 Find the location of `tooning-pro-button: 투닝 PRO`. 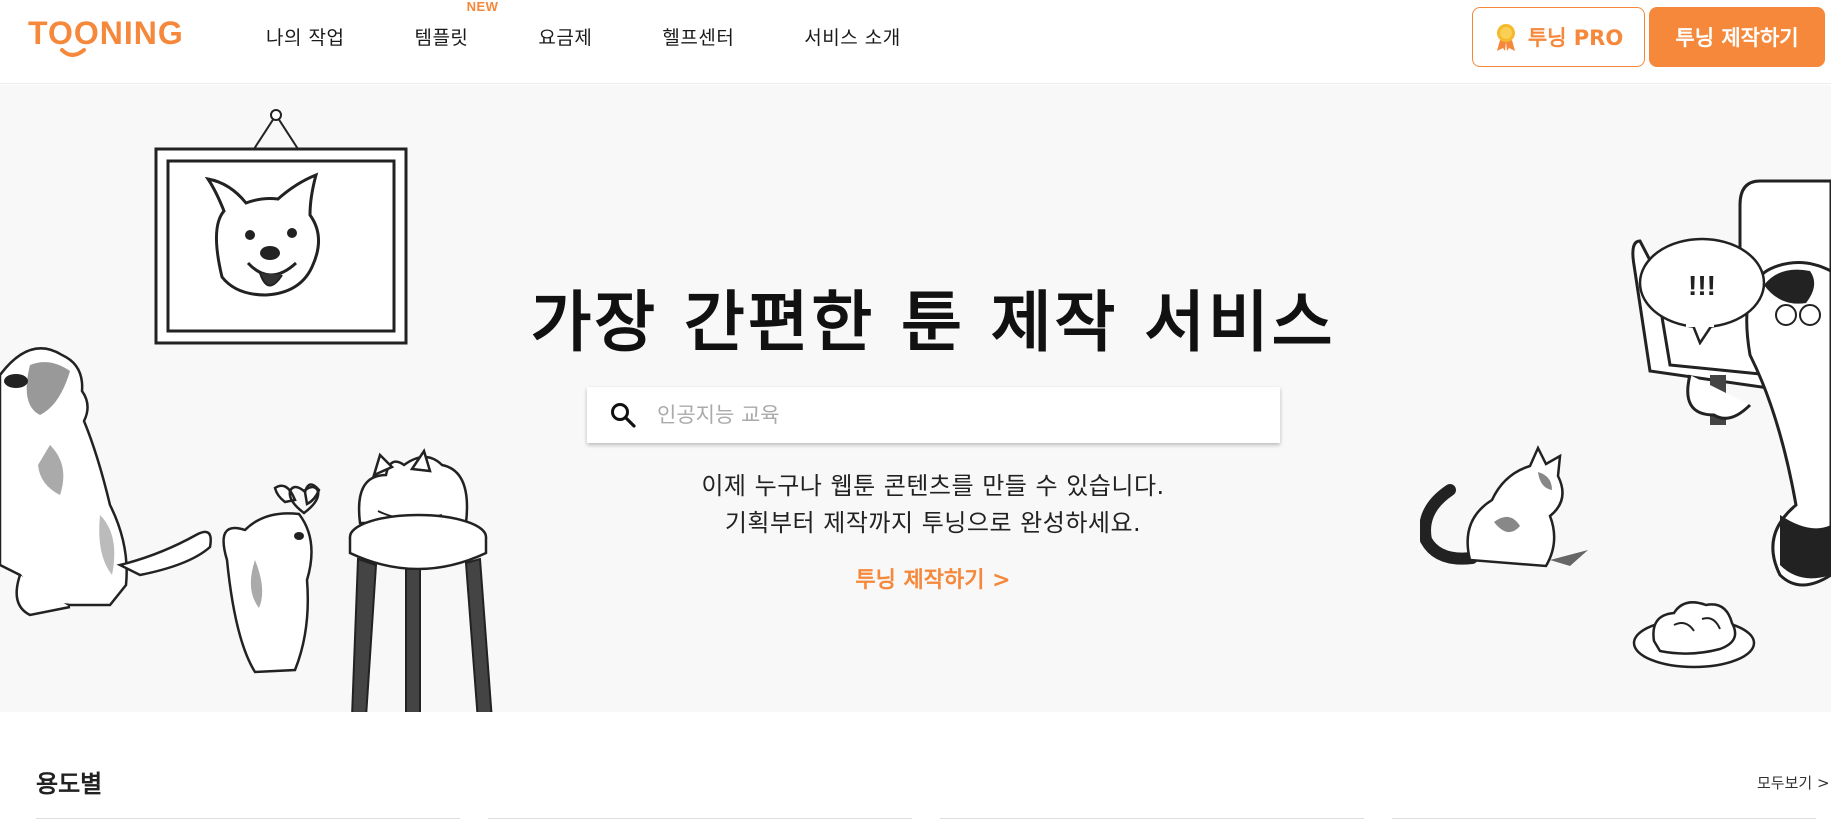

tooning-pro-button: 투닝 PRO is located at coordinates (1558, 37).